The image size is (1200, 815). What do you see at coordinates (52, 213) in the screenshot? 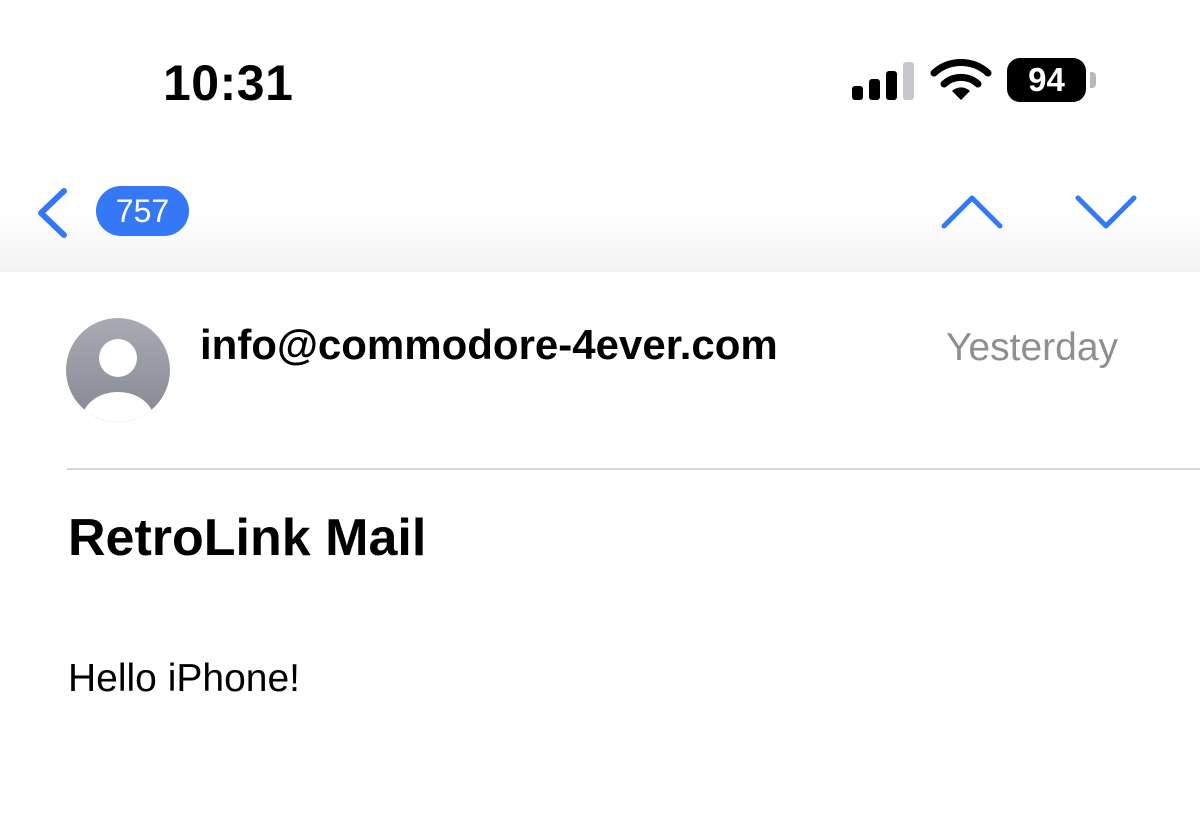
I see `chevron-left-icon` at bounding box center [52, 213].